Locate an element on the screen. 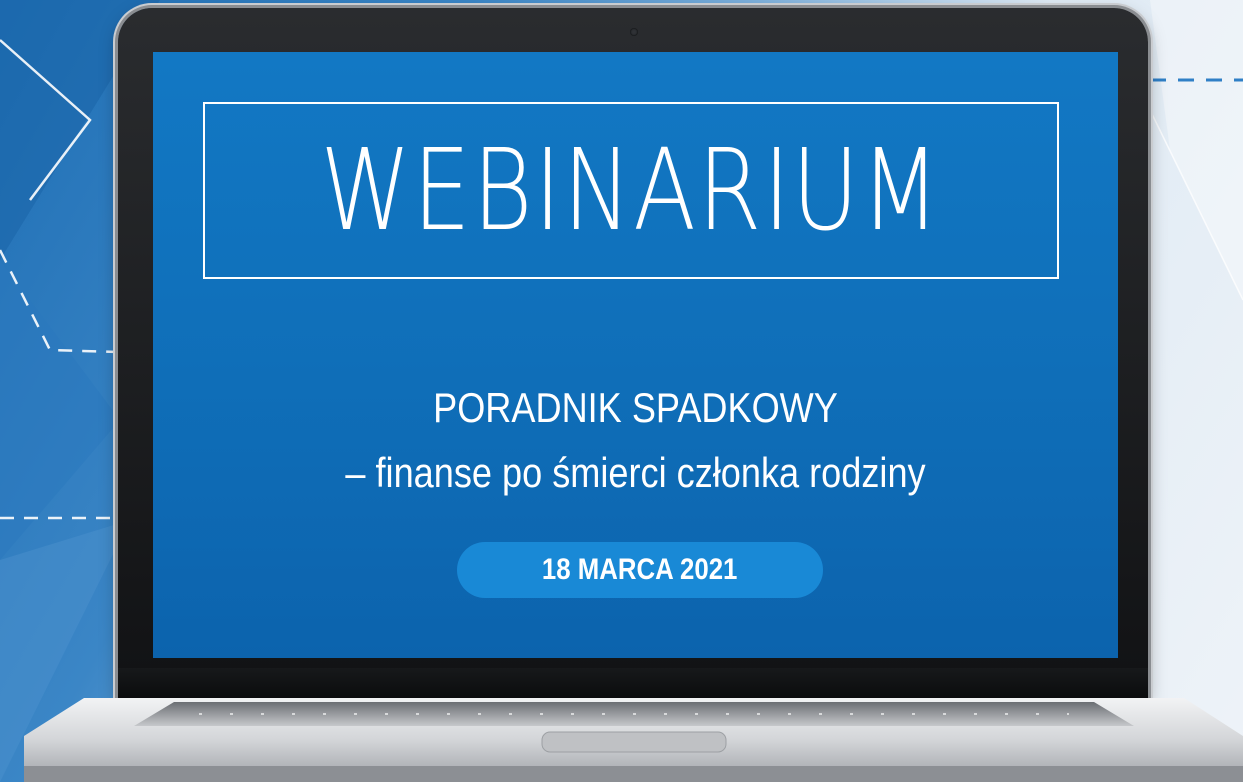 This screenshot has width=1243, height=782. webcam-icon is located at coordinates (634, 32).